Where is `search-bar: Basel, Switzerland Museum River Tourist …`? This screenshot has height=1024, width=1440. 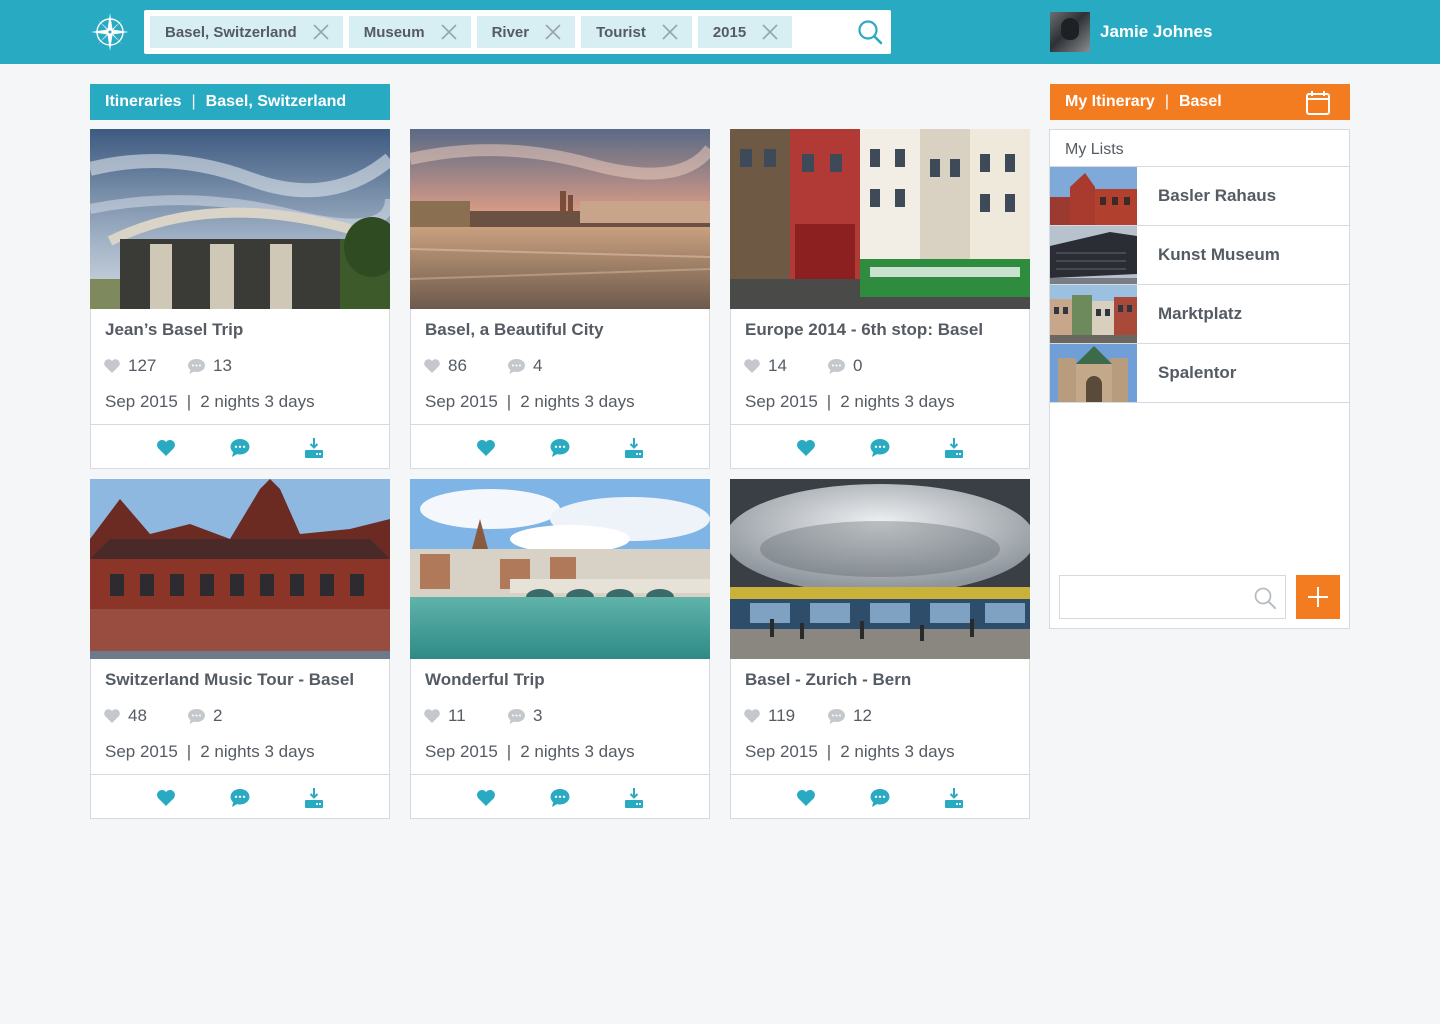 search-bar: Basel, Switzerland Museum River Tourist … is located at coordinates (517, 32).